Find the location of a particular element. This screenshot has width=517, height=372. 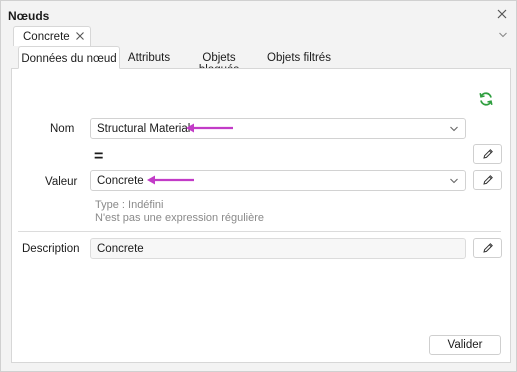

refresh-icon is located at coordinates (486, 99).